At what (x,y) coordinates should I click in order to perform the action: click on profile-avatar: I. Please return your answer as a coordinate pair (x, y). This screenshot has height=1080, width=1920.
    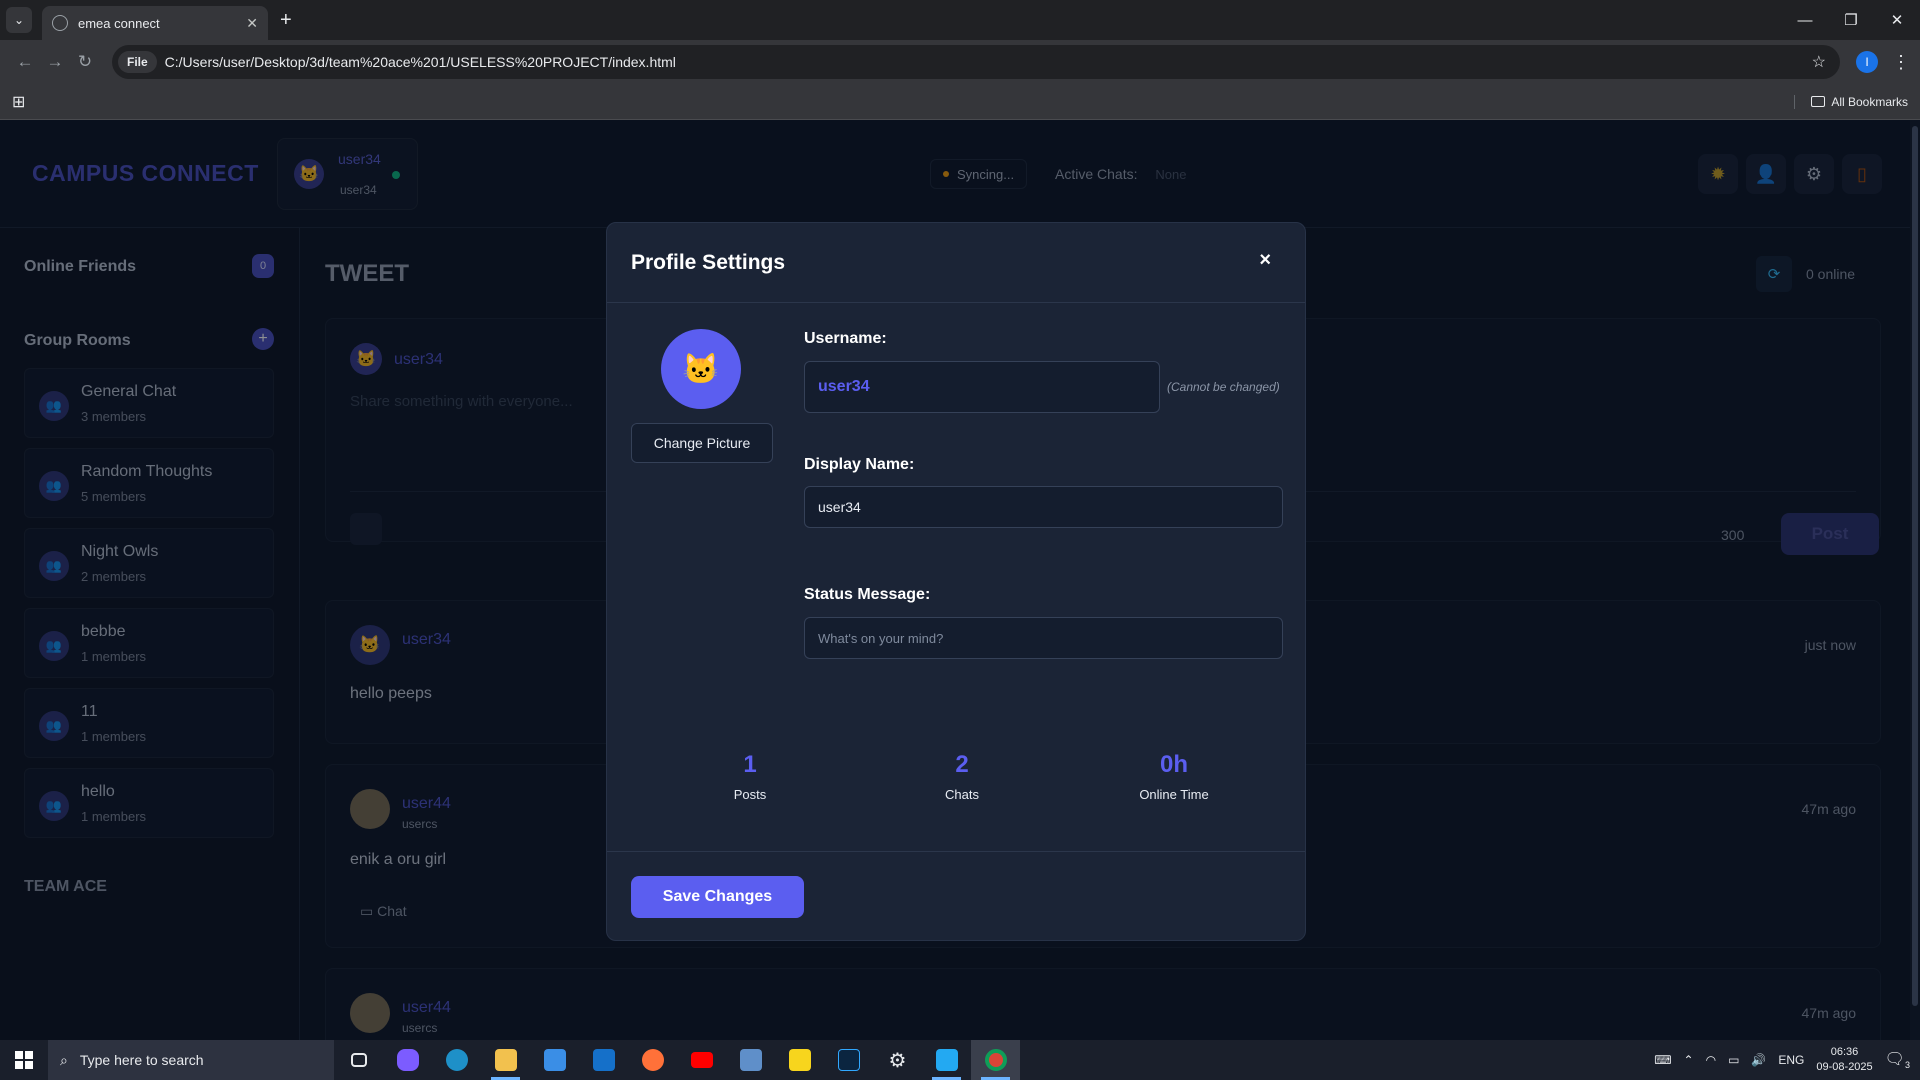
    Looking at the image, I should click on (1867, 62).